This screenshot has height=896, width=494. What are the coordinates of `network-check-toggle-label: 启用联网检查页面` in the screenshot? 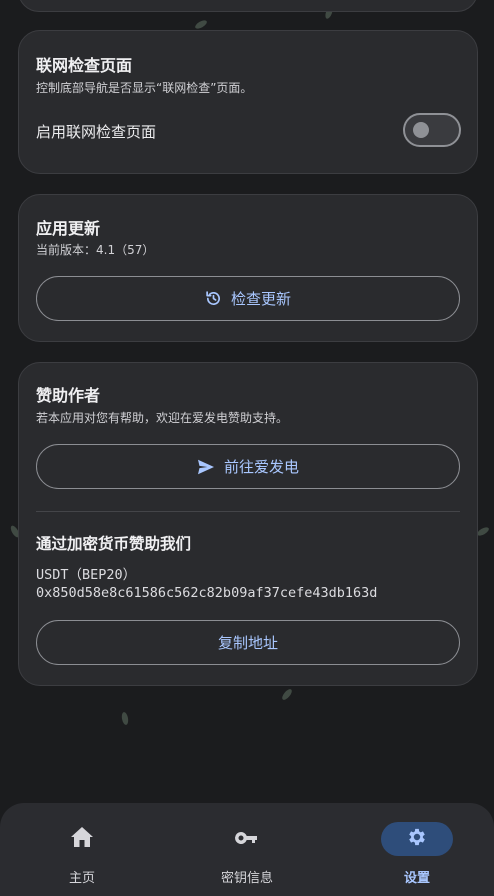 It's located at (96, 132).